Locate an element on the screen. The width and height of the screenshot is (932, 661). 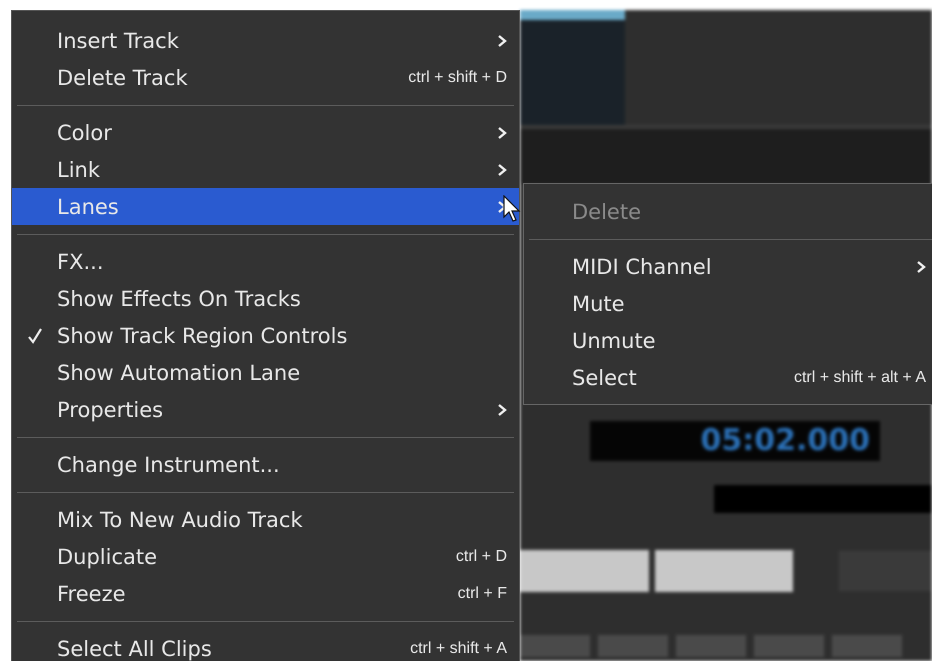
menu-item: Color is located at coordinates (265, 132).